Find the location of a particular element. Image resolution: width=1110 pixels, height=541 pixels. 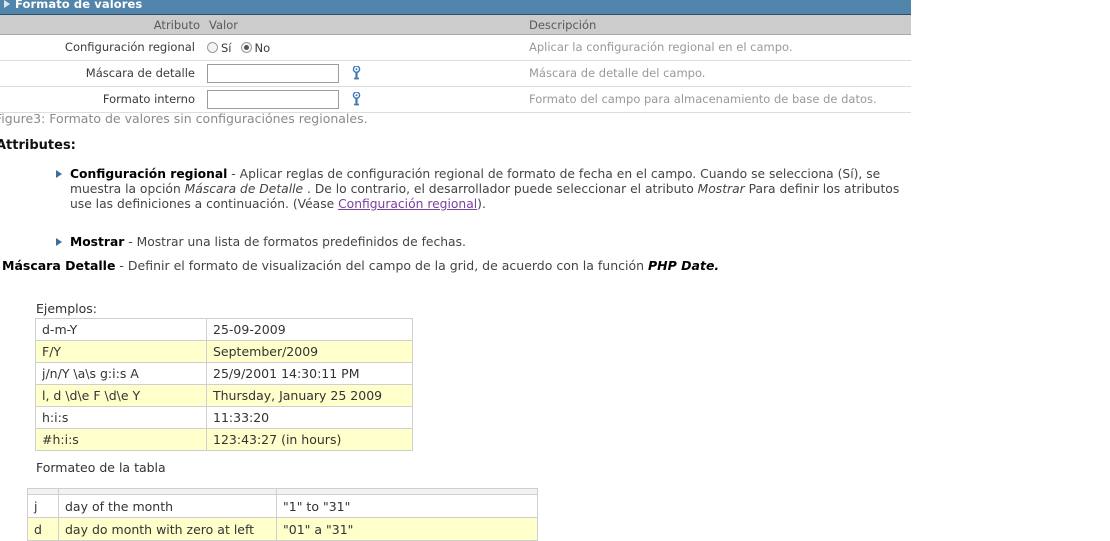

field-description-mascara-de-detalle: Máscara de detalle del campo. is located at coordinates (617, 73).